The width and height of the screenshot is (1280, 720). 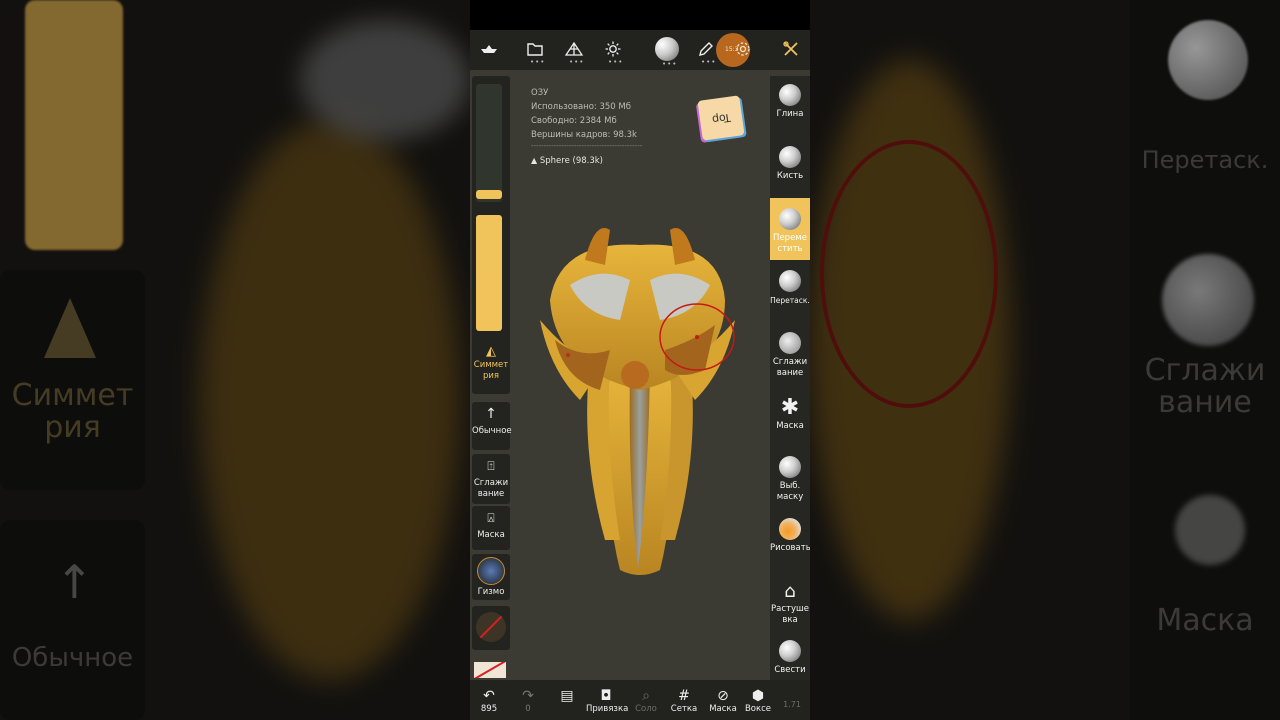 I want to click on tool-paint: Рисовать, so click(x=790, y=536).